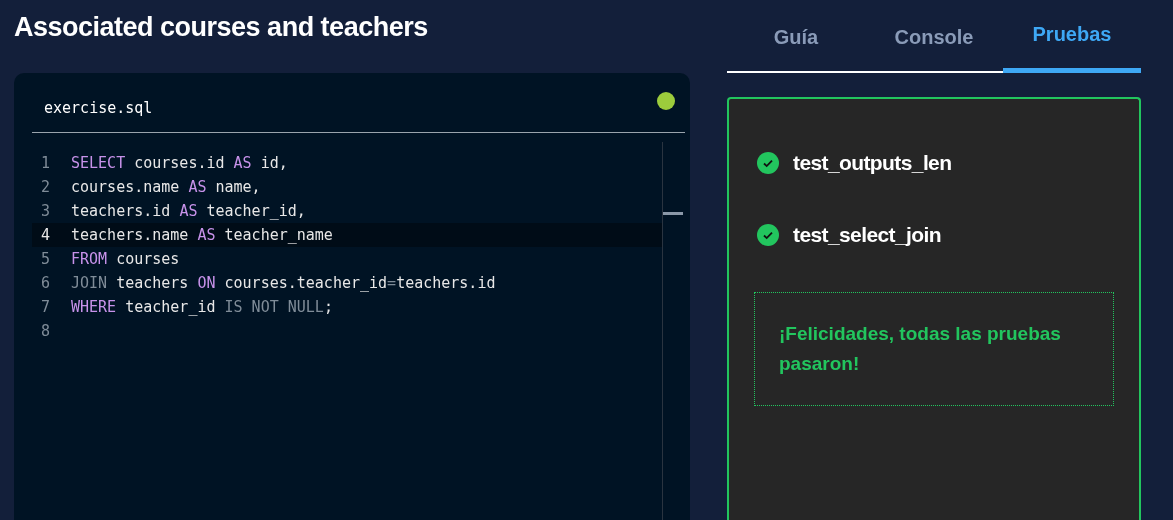  What do you see at coordinates (46, 307) in the screenshot?
I see `line-number: 7` at bounding box center [46, 307].